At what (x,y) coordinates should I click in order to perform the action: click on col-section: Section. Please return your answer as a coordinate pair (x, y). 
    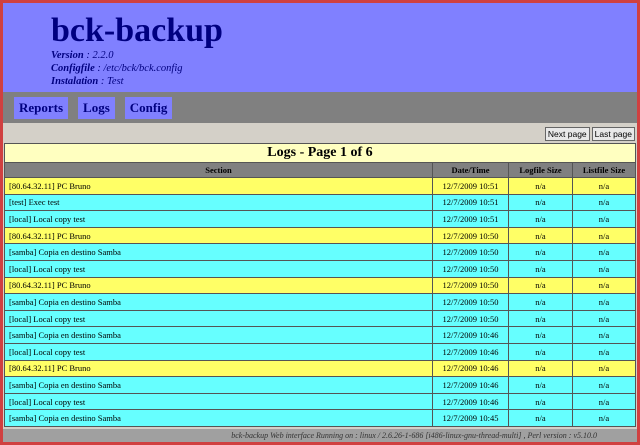
    Looking at the image, I should click on (218, 170).